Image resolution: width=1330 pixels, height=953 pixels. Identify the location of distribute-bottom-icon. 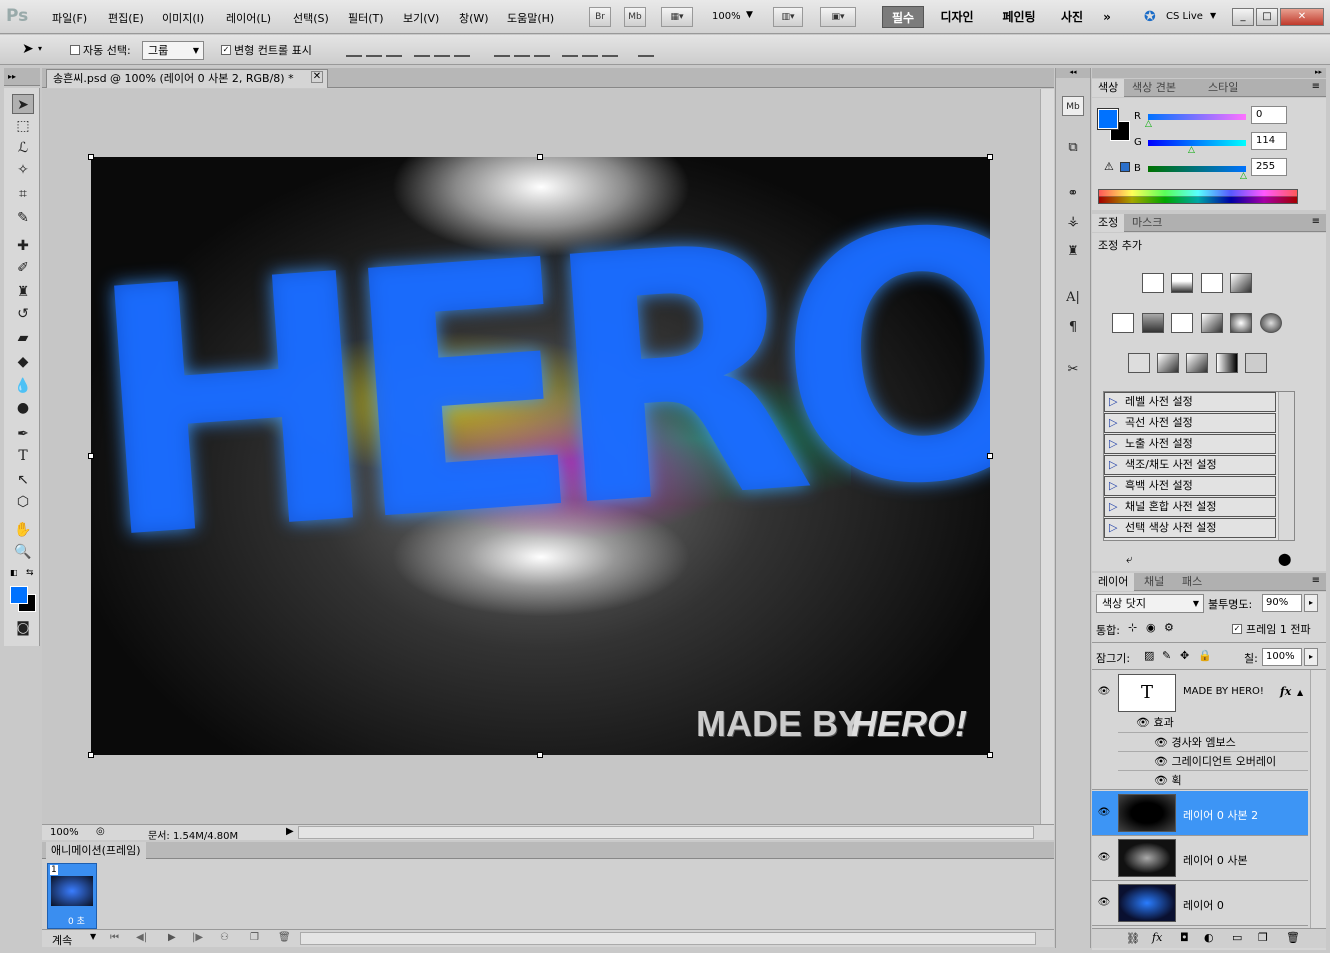
(542, 50).